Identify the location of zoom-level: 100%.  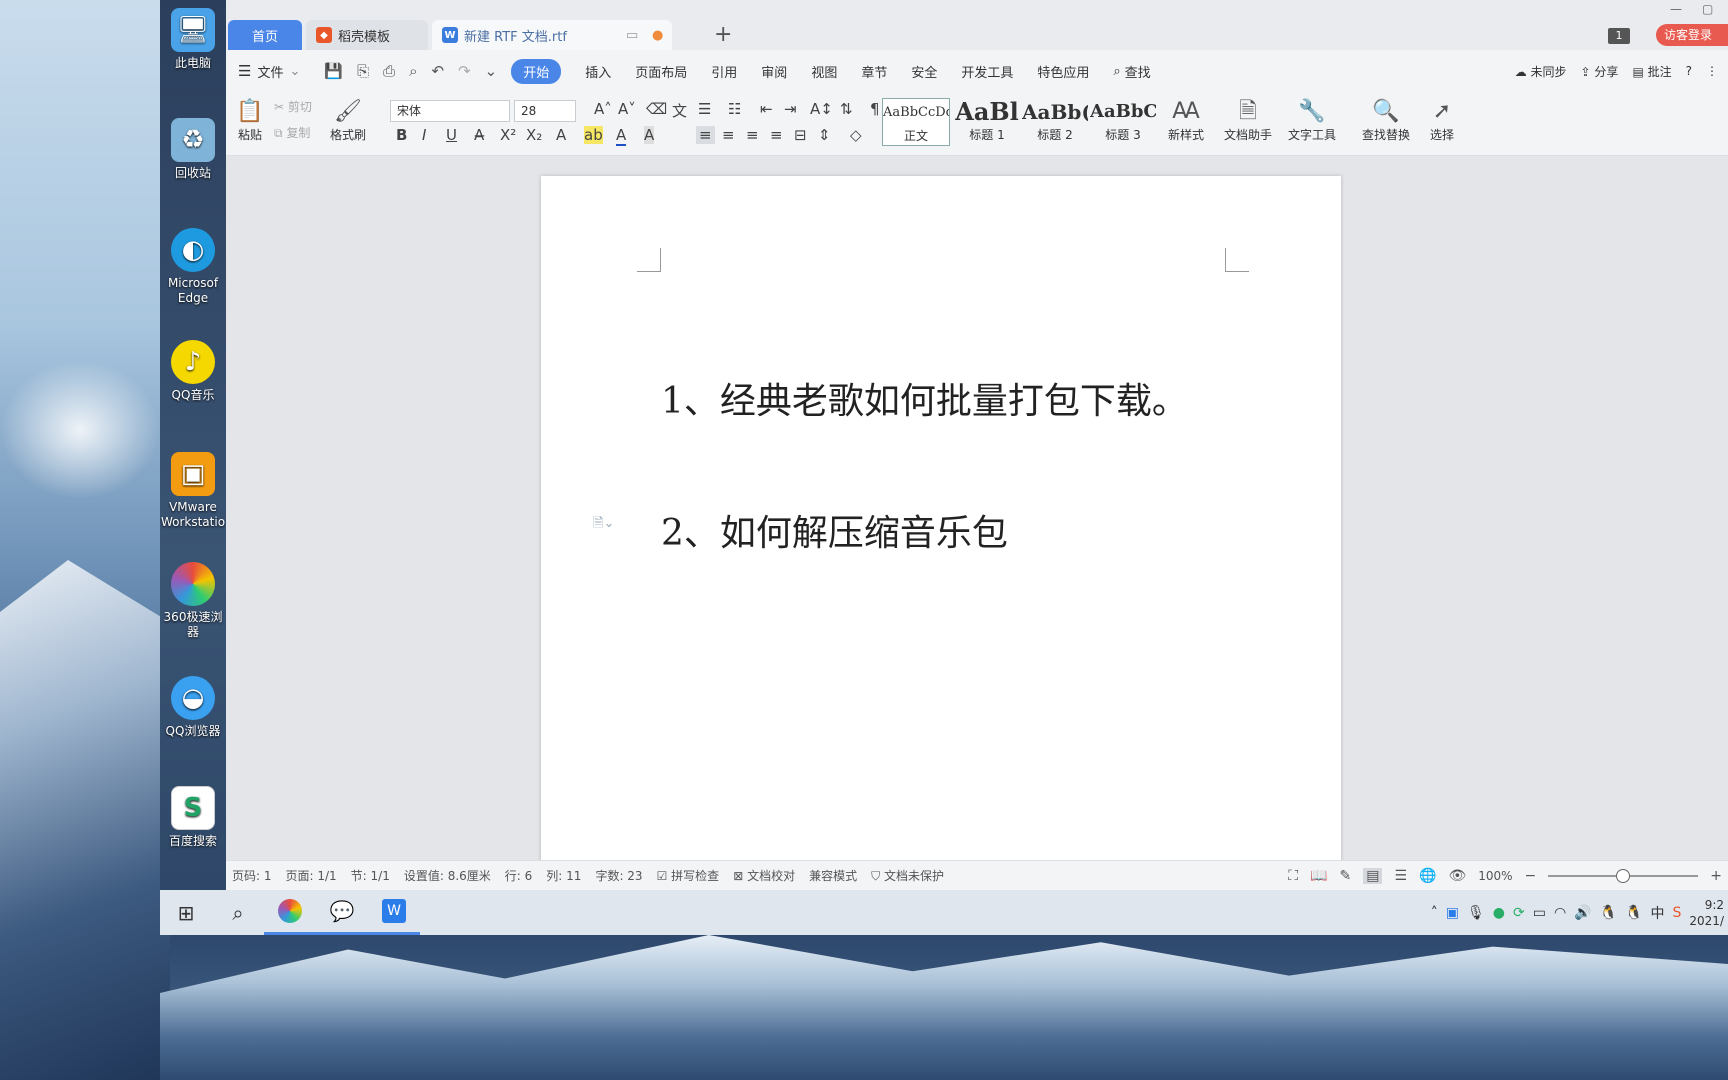
(1495, 876).